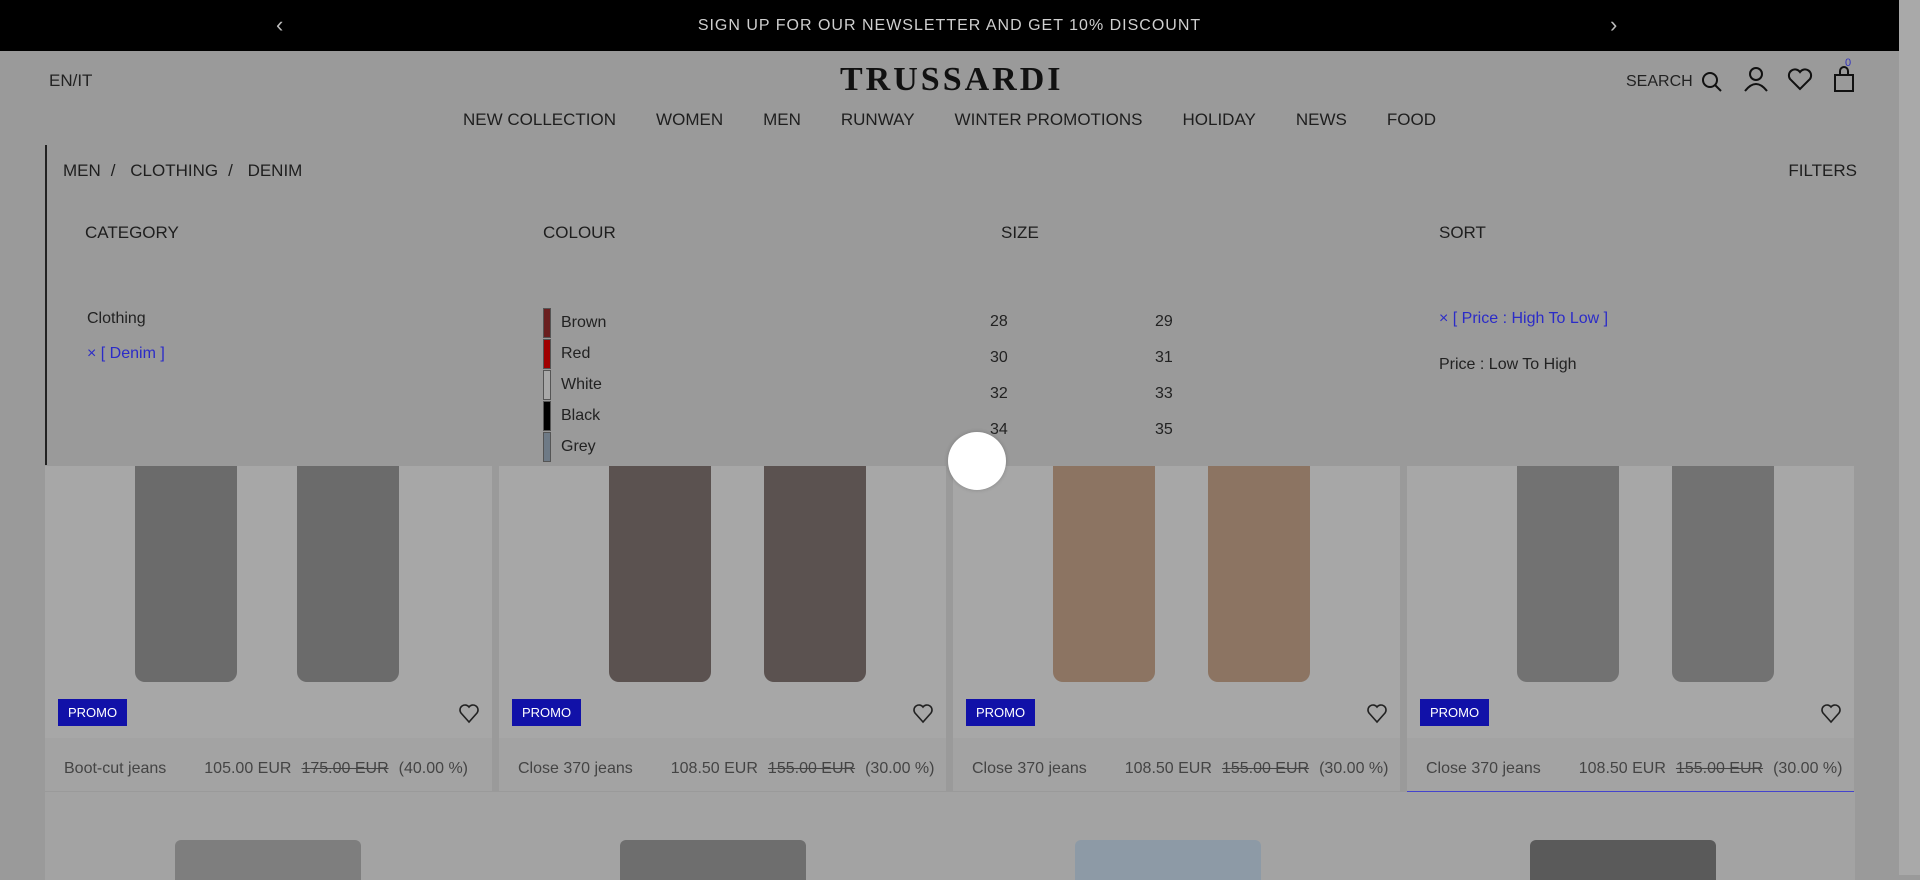 The height and width of the screenshot is (880, 1920). I want to click on cart-count-badge: 0, so click(1848, 63).